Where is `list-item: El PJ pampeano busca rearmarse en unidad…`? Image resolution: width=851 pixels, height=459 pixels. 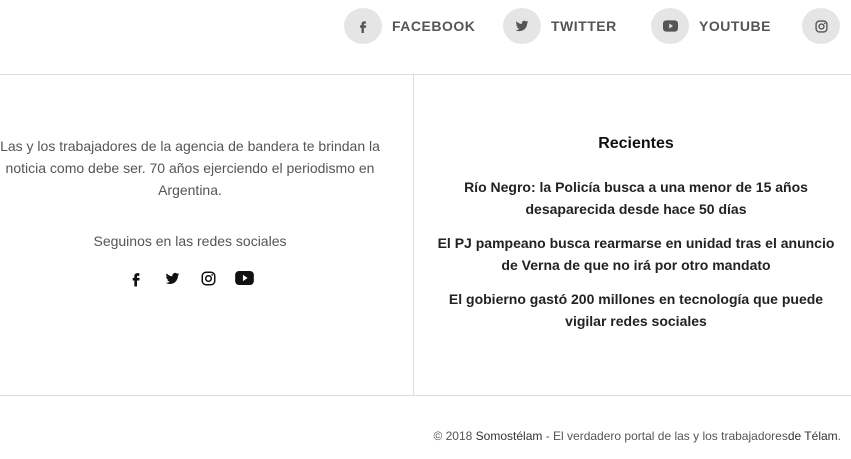 list-item: El PJ pampeano busca rearmarse en unidad… is located at coordinates (632, 254).